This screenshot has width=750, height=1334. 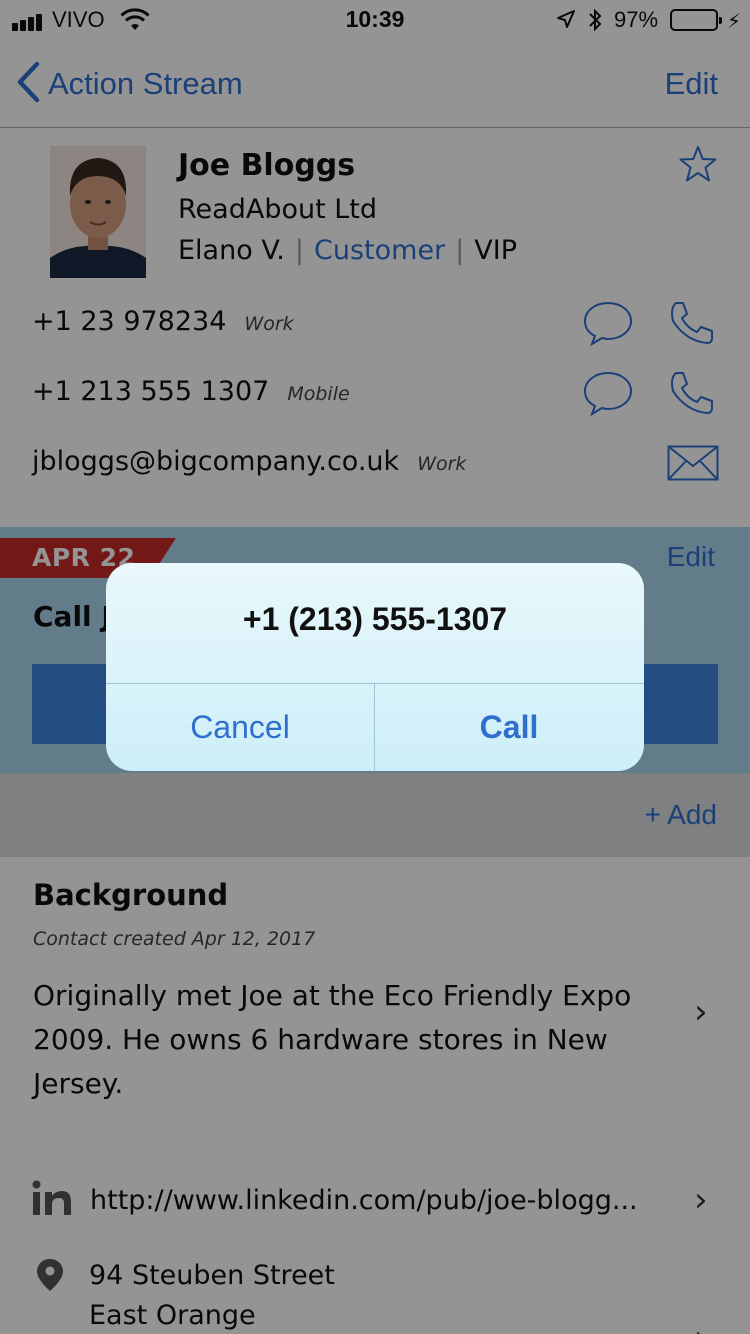 I want to click on call-button: Call, so click(x=509, y=727).